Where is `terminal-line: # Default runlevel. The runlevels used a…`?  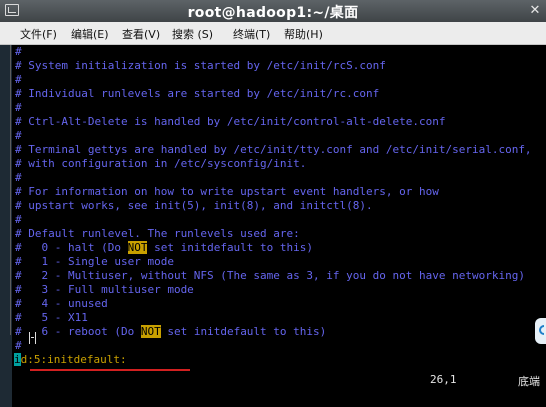 terminal-line: # Default runlevel. The runlevels used a… is located at coordinates (157, 233).